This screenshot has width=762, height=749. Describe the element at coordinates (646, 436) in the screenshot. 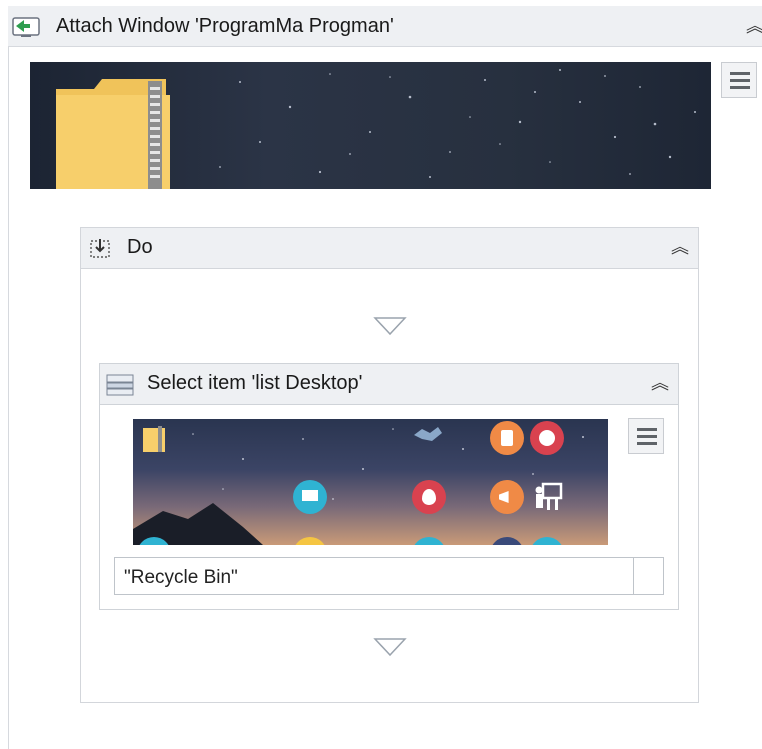

I see `select-item-menu-button` at that location.